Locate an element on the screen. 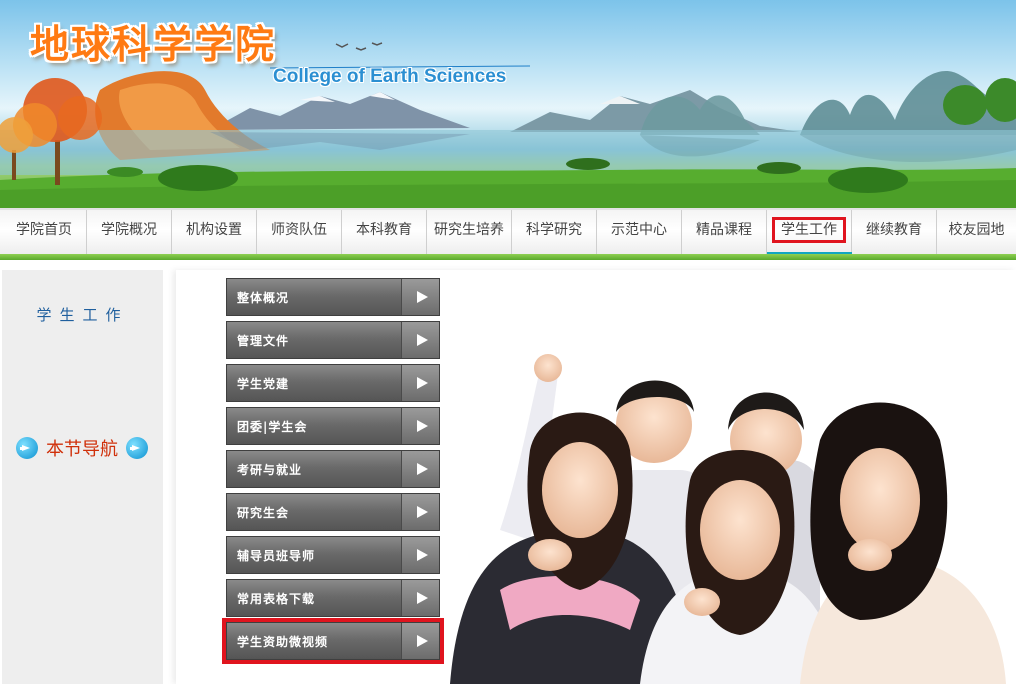  menu-item-label: 团委|学生会 is located at coordinates (272, 427).